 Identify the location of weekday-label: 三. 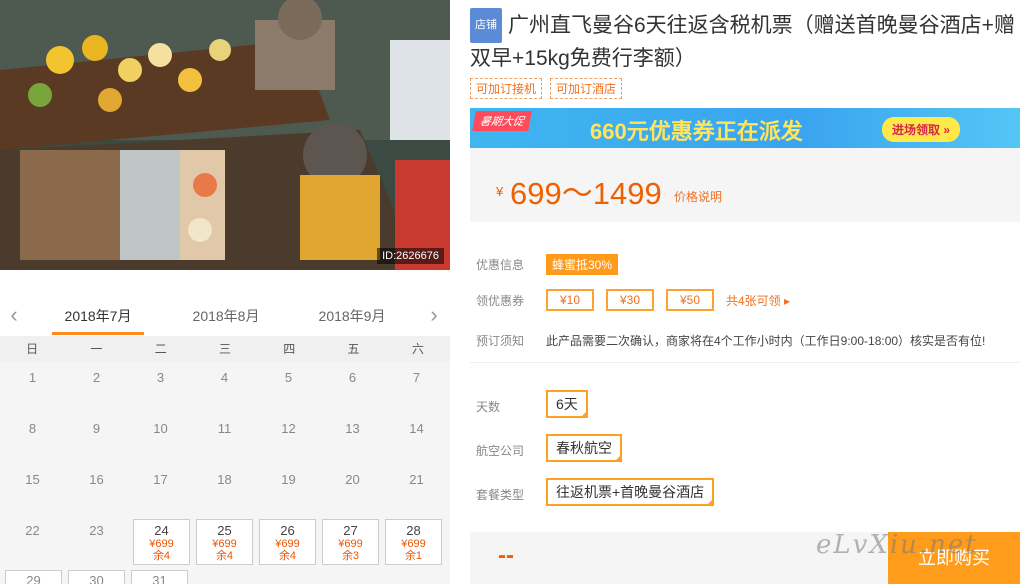
(224, 349).